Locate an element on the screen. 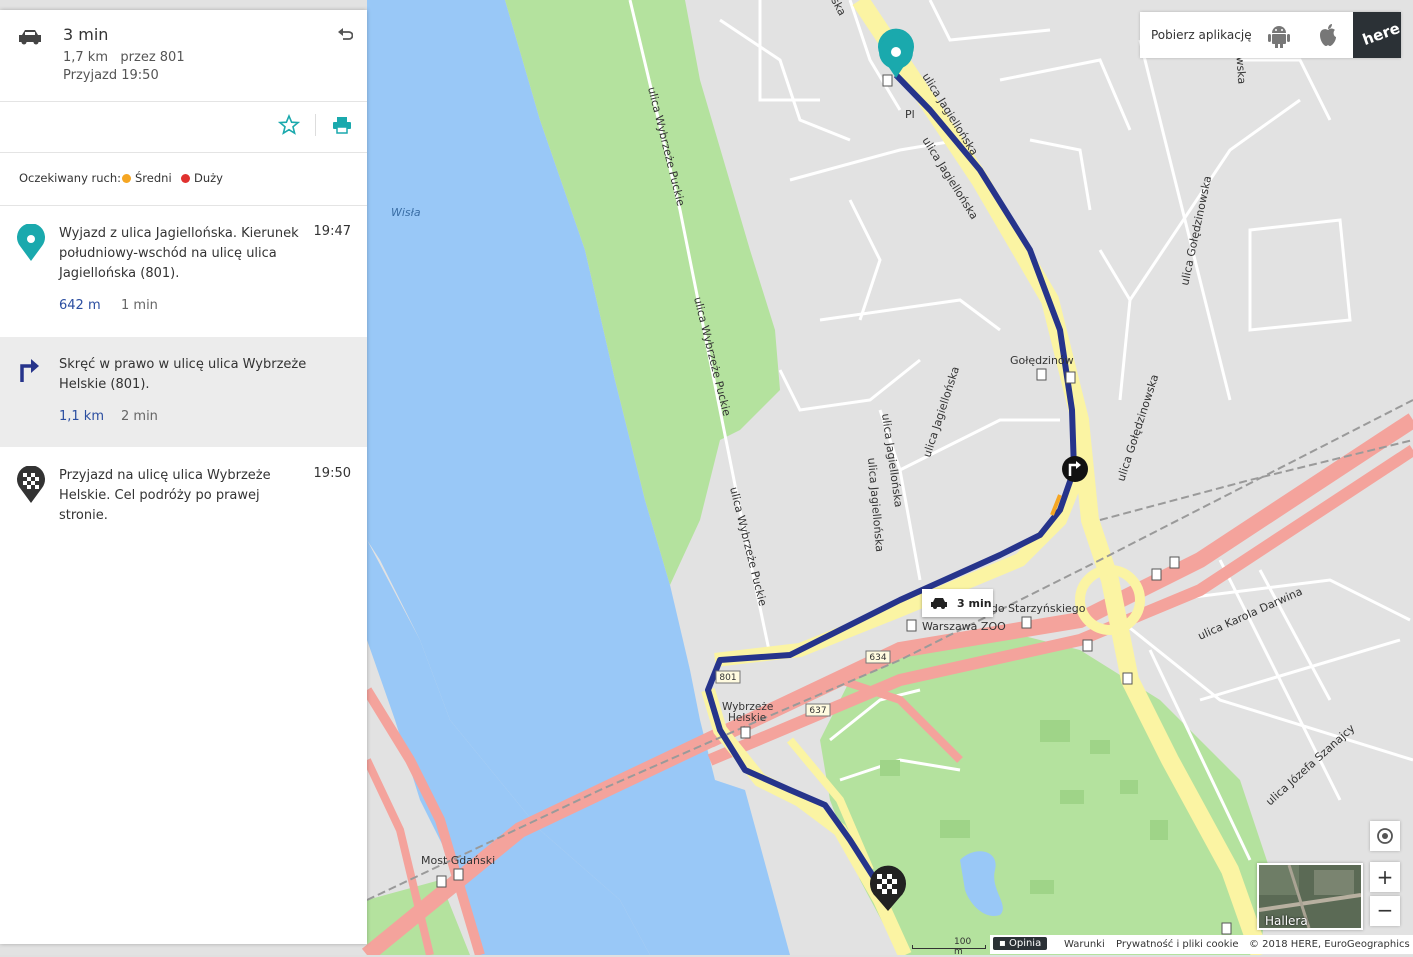  route-duration-bubble: 3 min is located at coordinates (957, 603).